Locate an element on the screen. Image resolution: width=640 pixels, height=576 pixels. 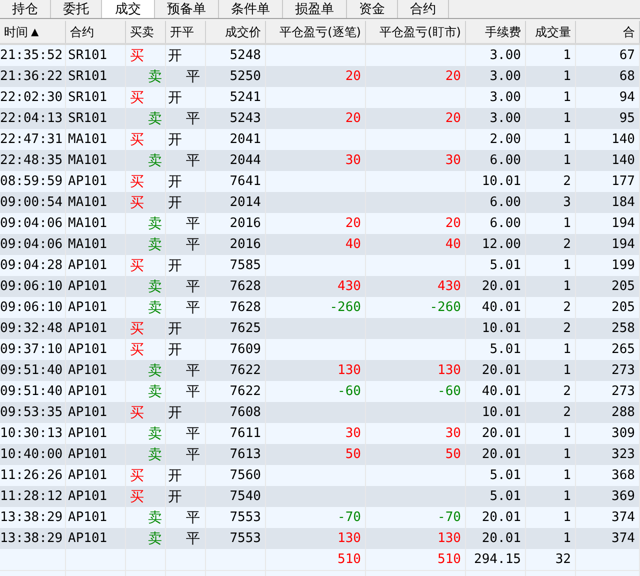
column-header: 开平 is located at coordinates (186, 32).